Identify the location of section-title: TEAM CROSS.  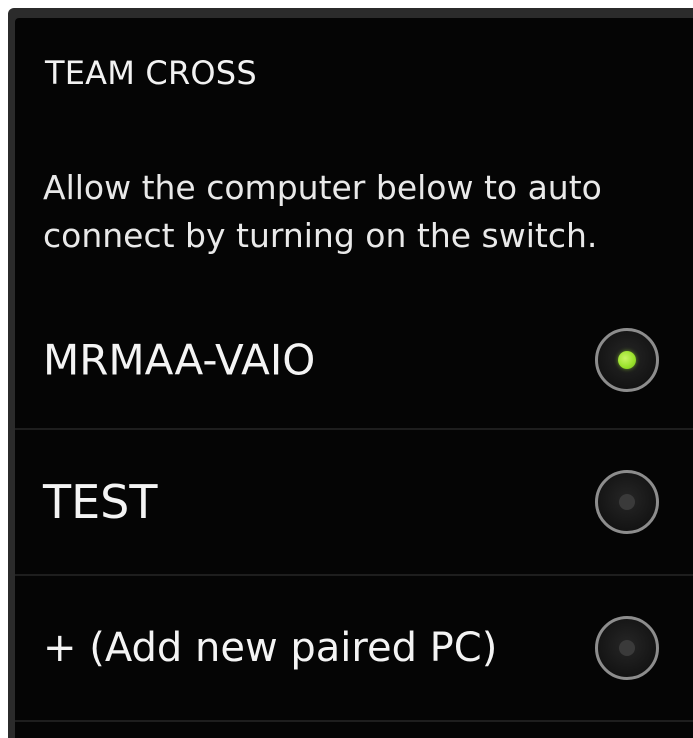
(151, 73).